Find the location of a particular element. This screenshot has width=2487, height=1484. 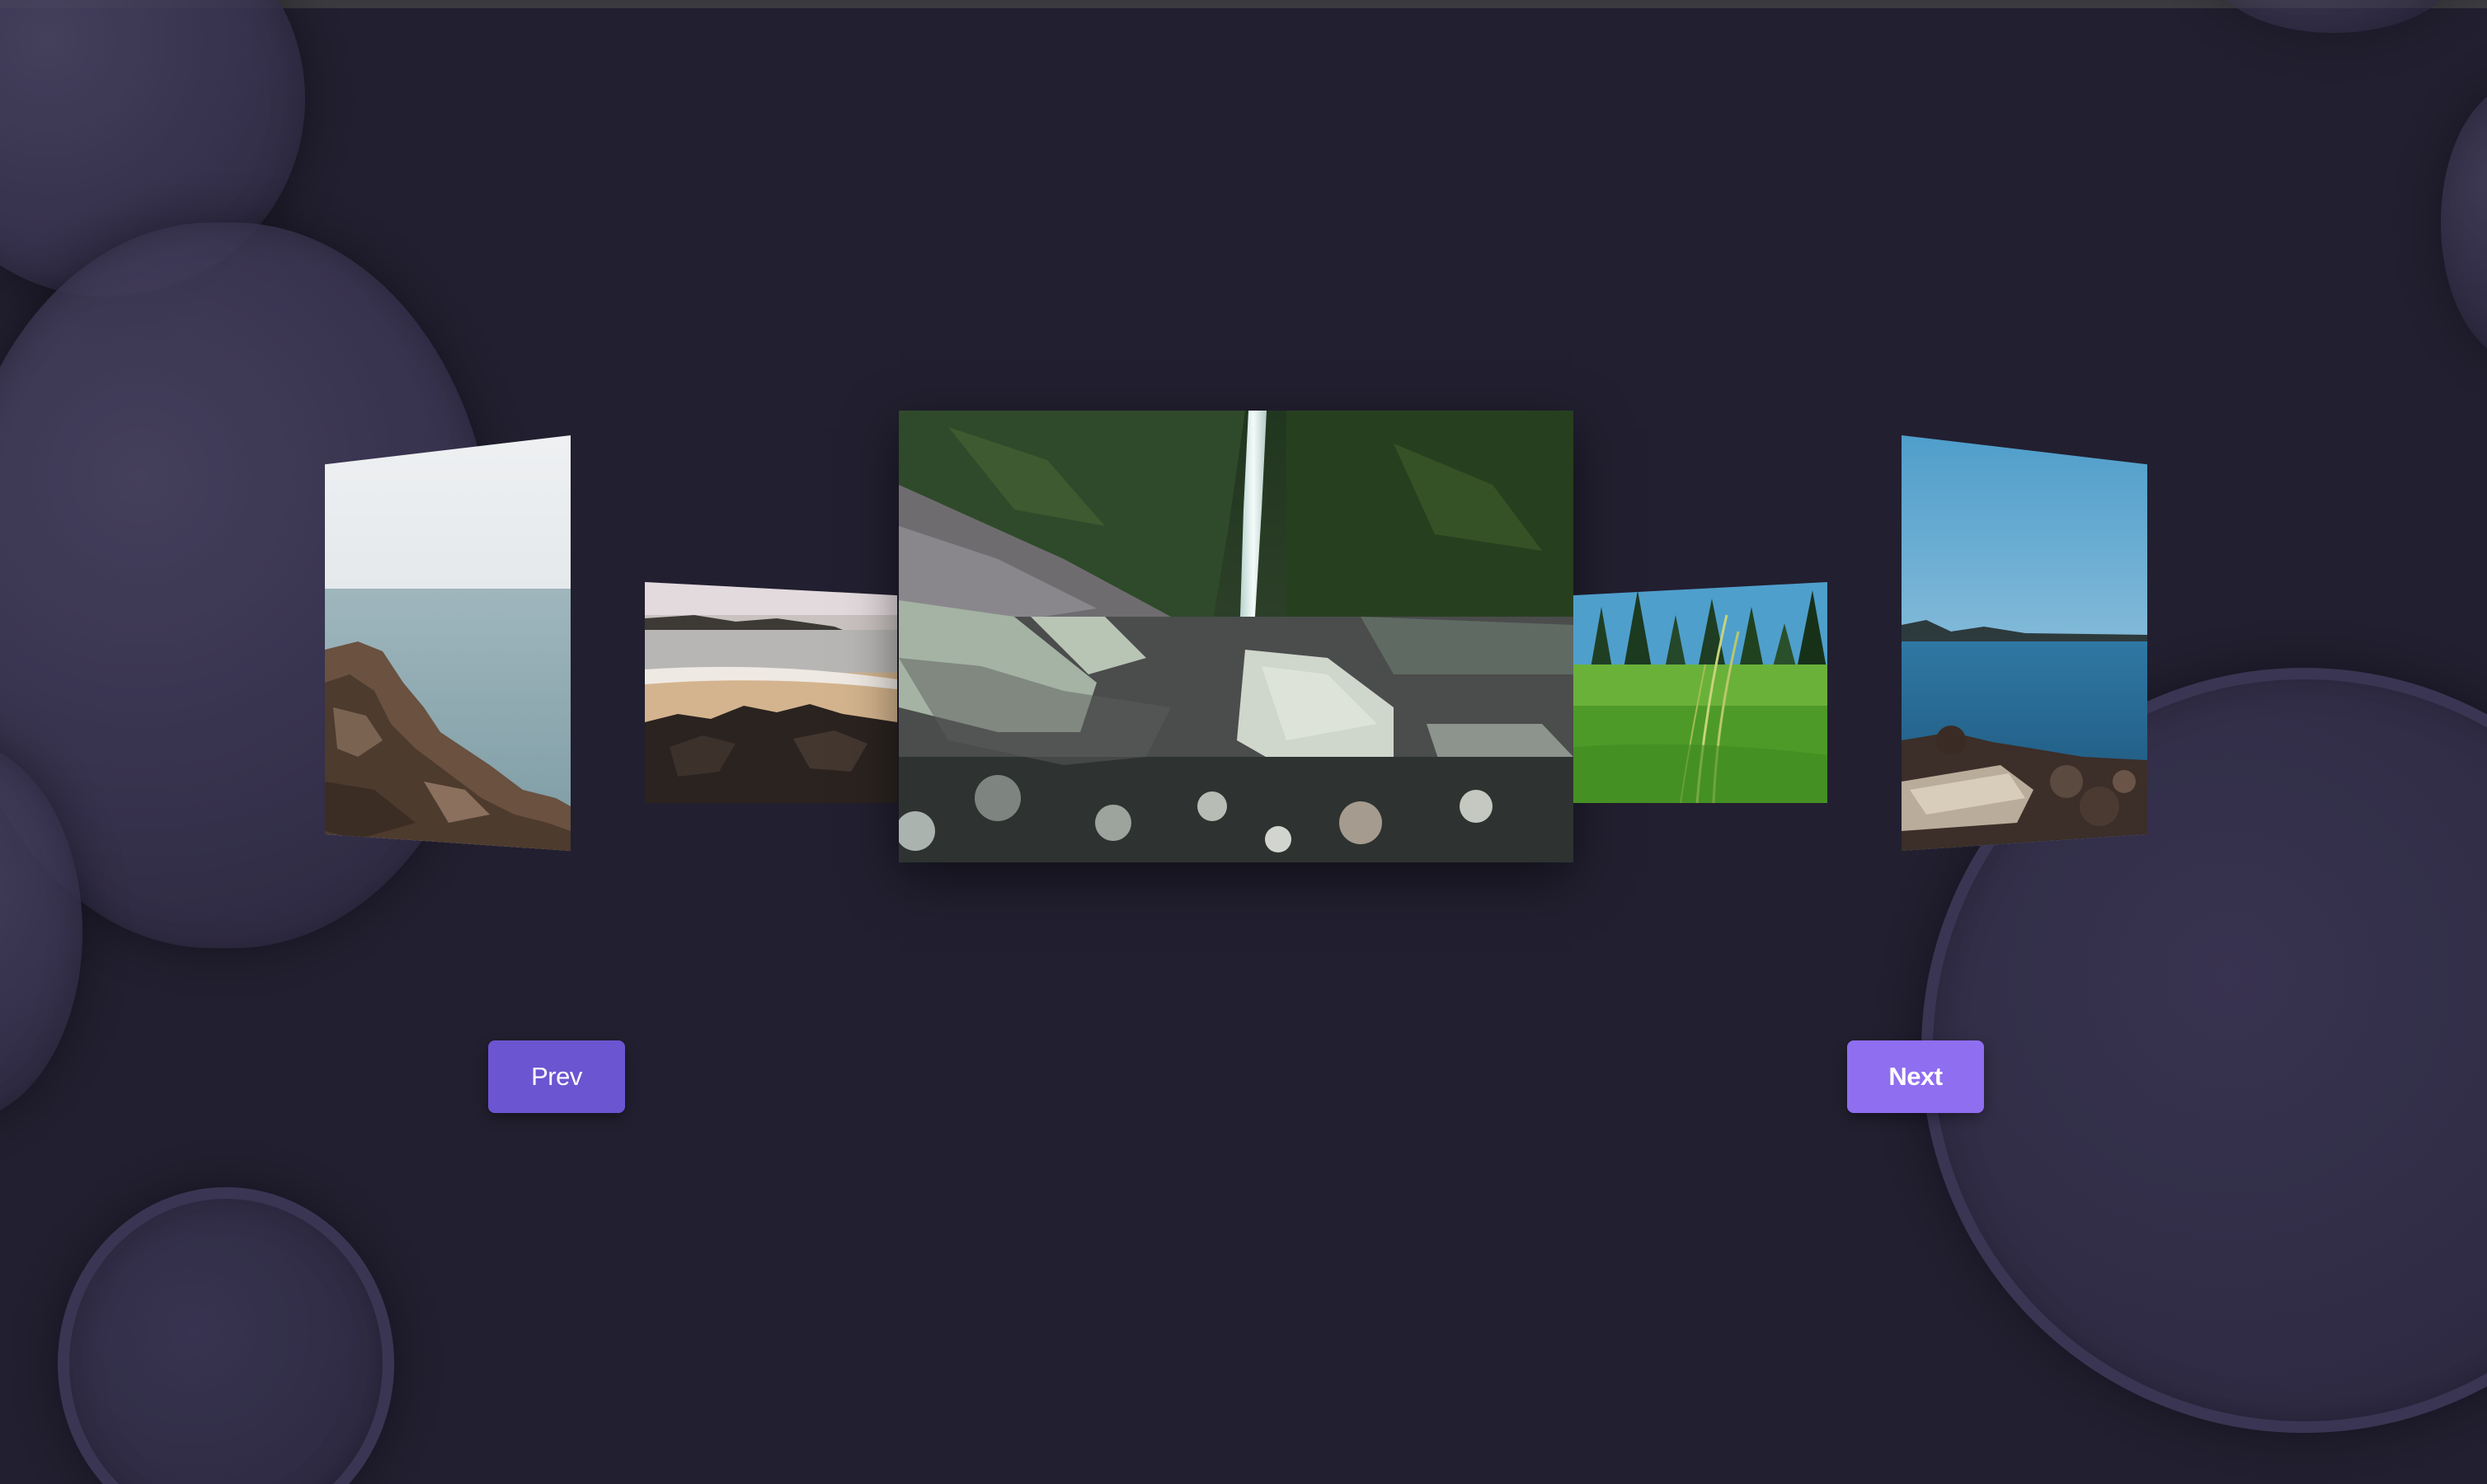

slide-grass-meadow is located at coordinates (1700, 692).